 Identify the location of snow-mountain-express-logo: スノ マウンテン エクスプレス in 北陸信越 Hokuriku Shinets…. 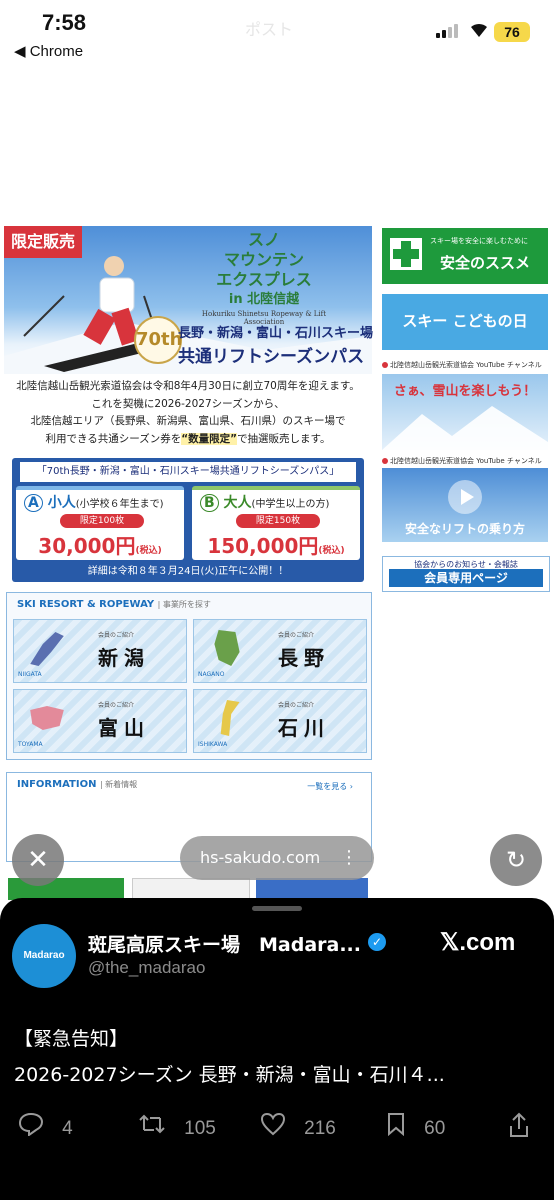
(264, 278).